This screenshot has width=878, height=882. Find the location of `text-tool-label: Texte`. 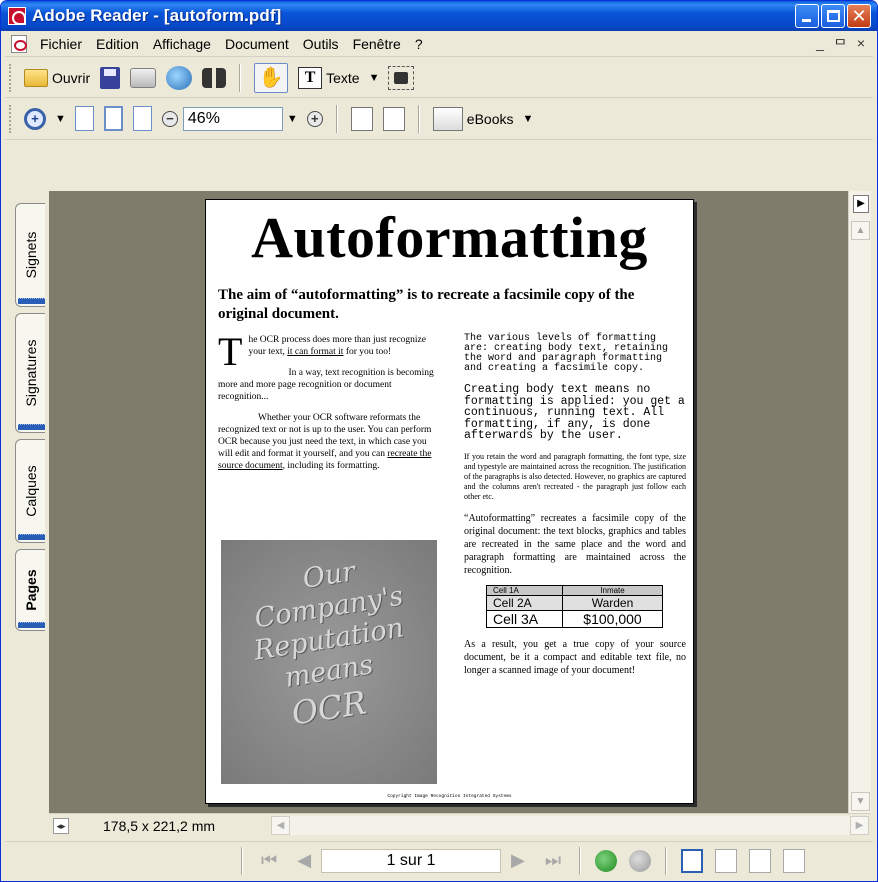

text-tool-label: Texte is located at coordinates (343, 77).